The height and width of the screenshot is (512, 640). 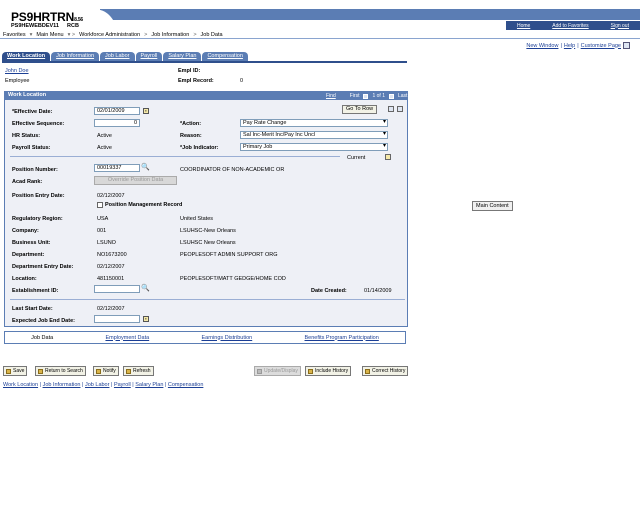 What do you see at coordinates (17, 81) in the screenshot?
I see `employee-type: Employee` at bounding box center [17, 81].